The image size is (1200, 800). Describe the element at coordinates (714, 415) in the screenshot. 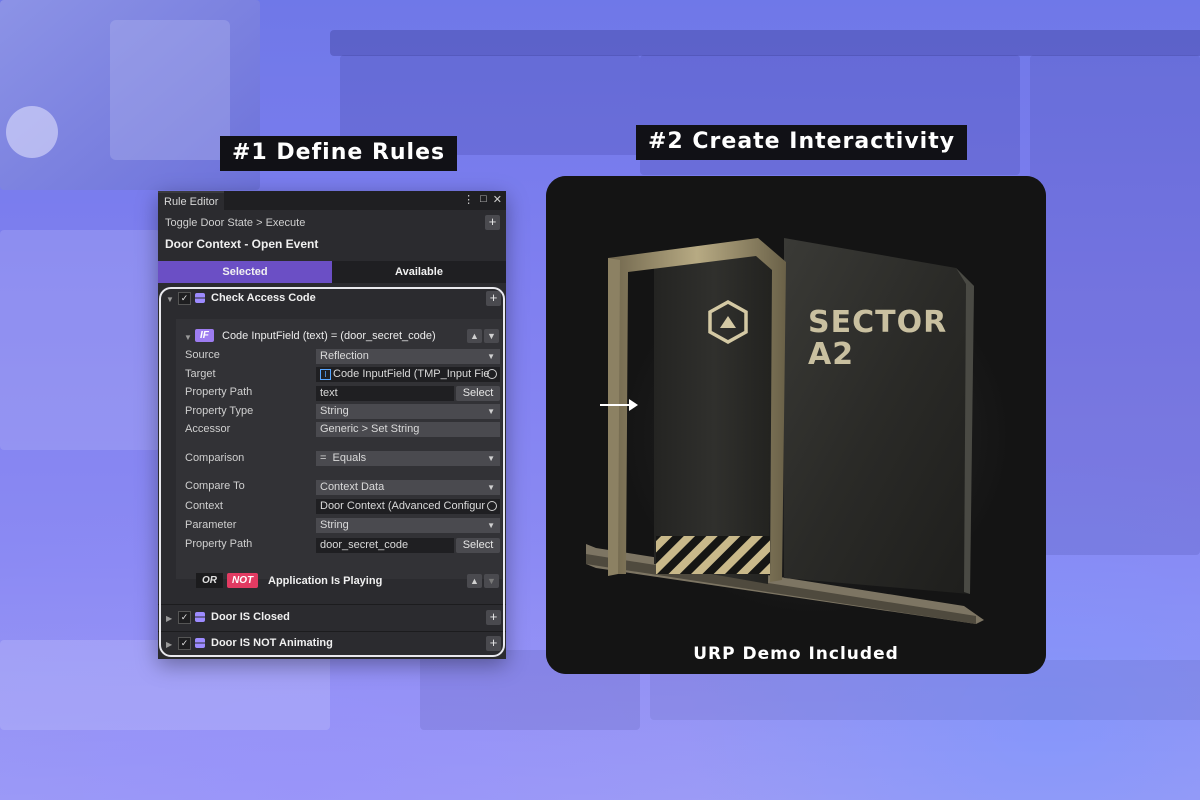

I see `door-panel` at that location.